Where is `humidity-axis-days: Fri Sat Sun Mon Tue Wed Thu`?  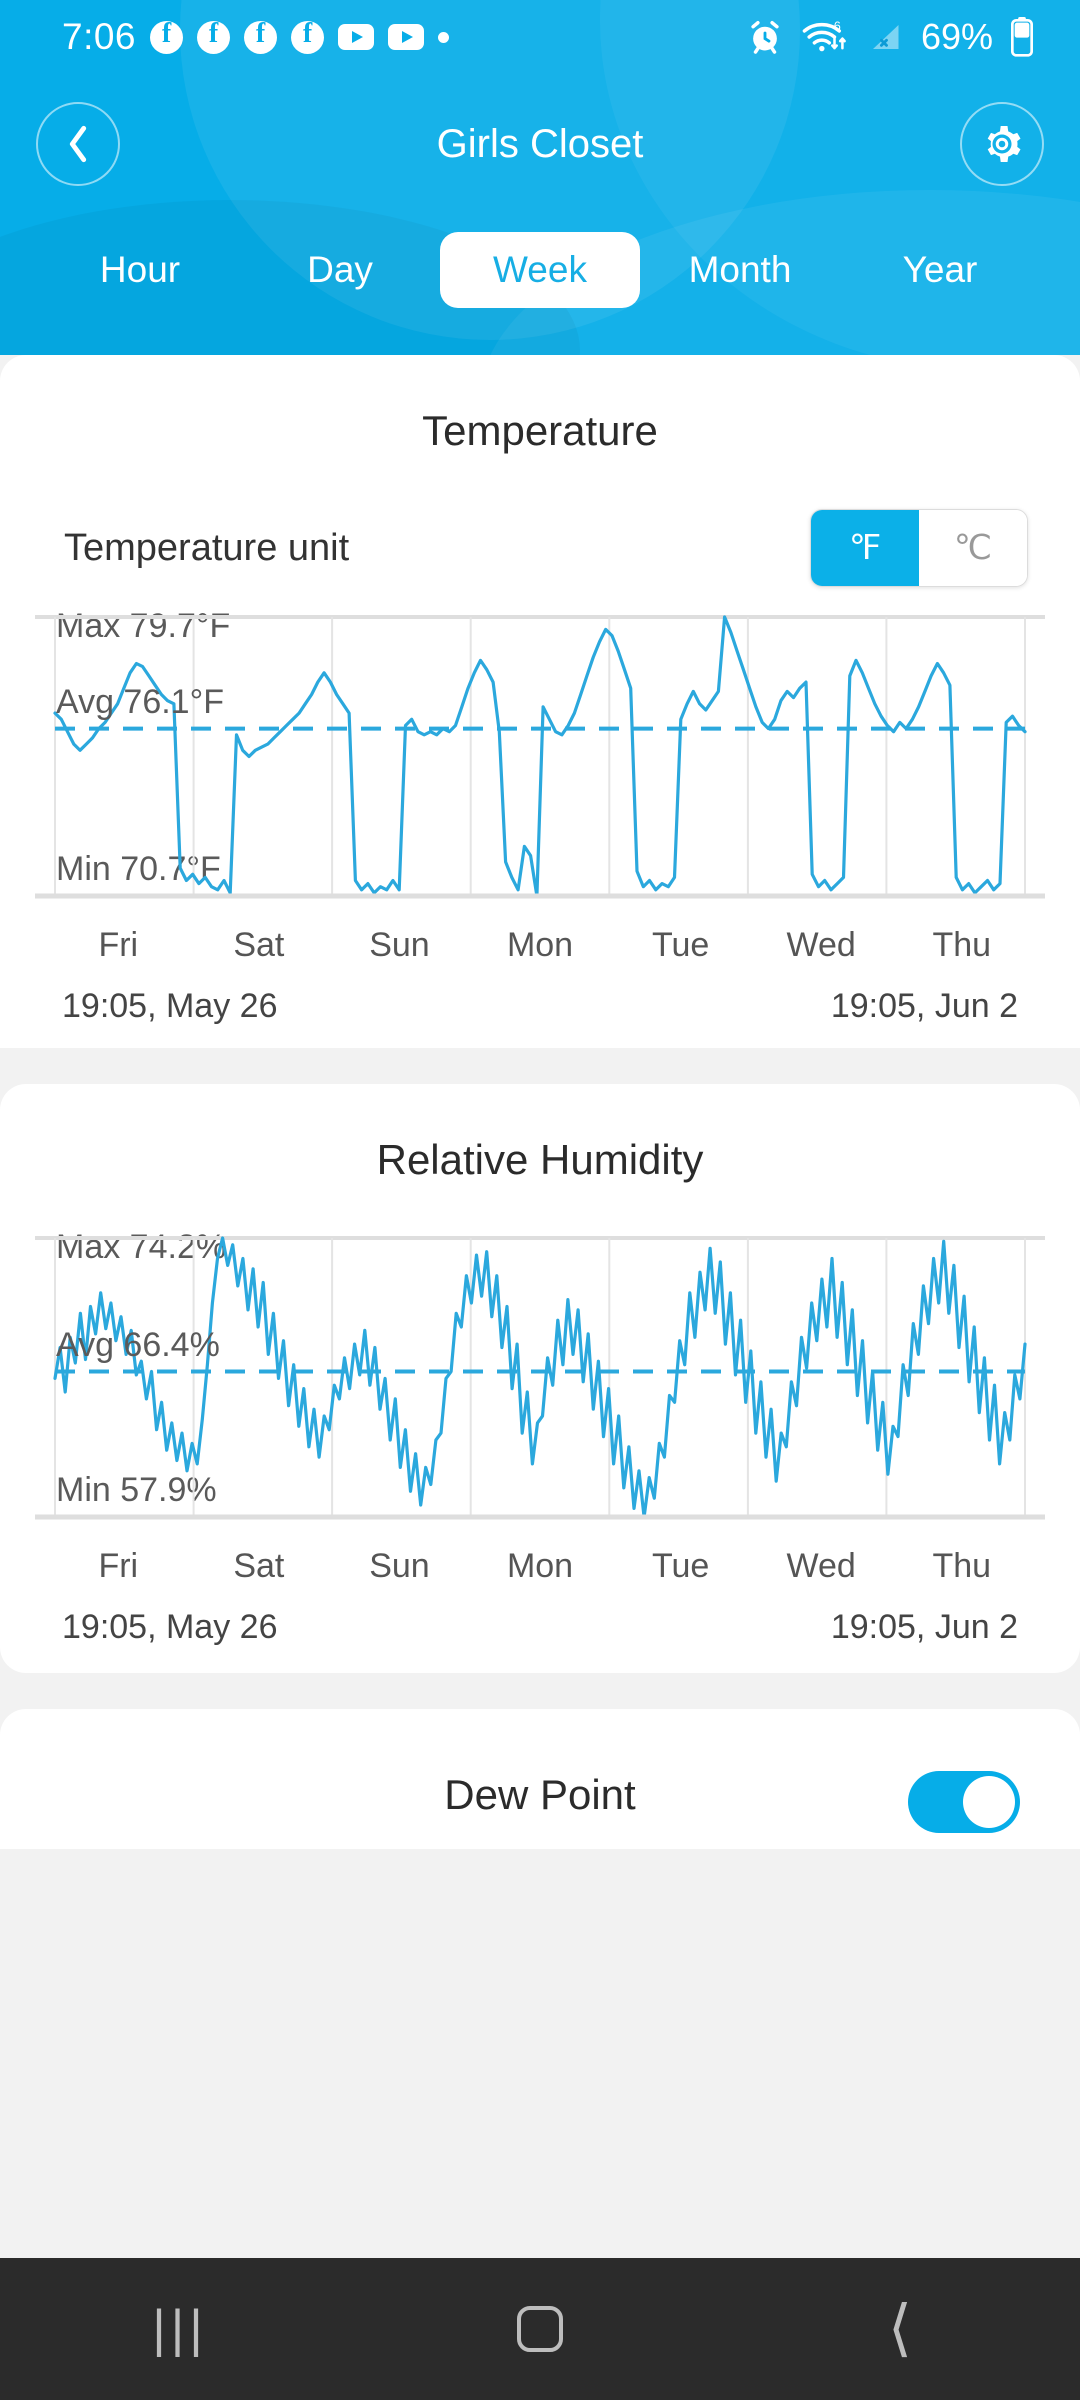
humidity-axis-days: Fri Sat Sun Mon Tue Wed Thu is located at coordinates (540, 1566).